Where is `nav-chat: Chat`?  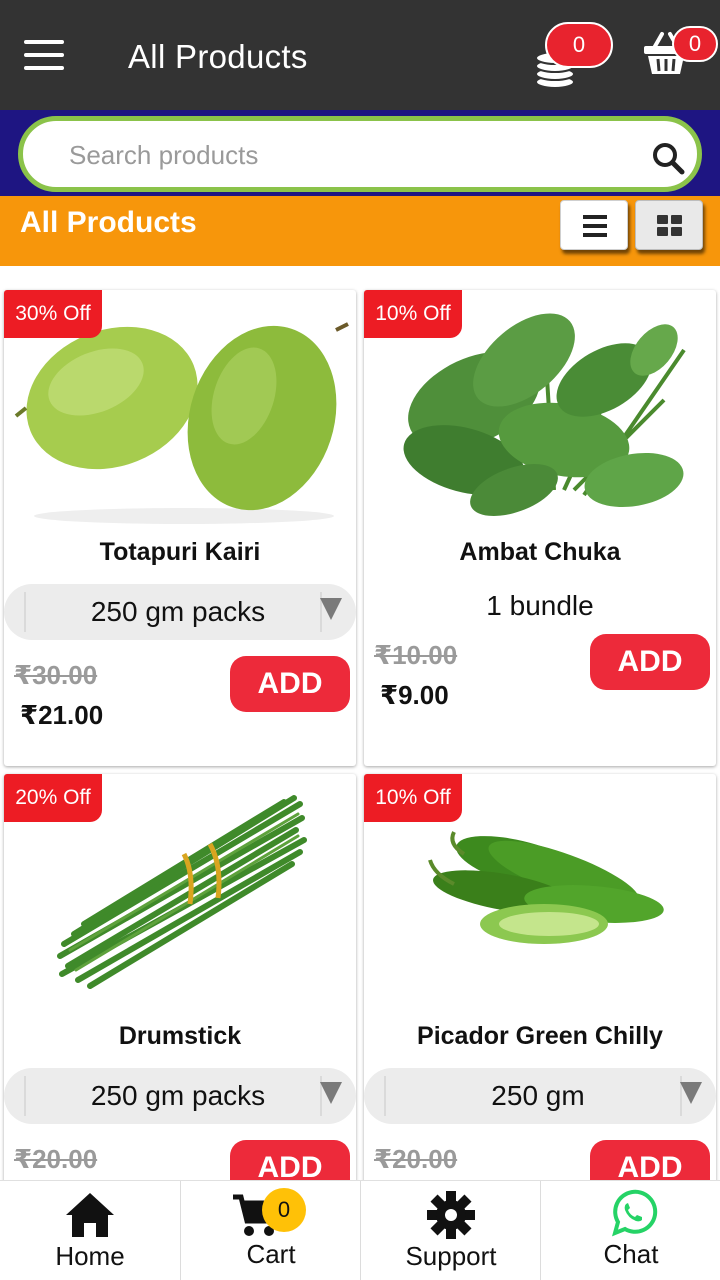
nav-chat: Chat is located at coordinates (630, 1230).